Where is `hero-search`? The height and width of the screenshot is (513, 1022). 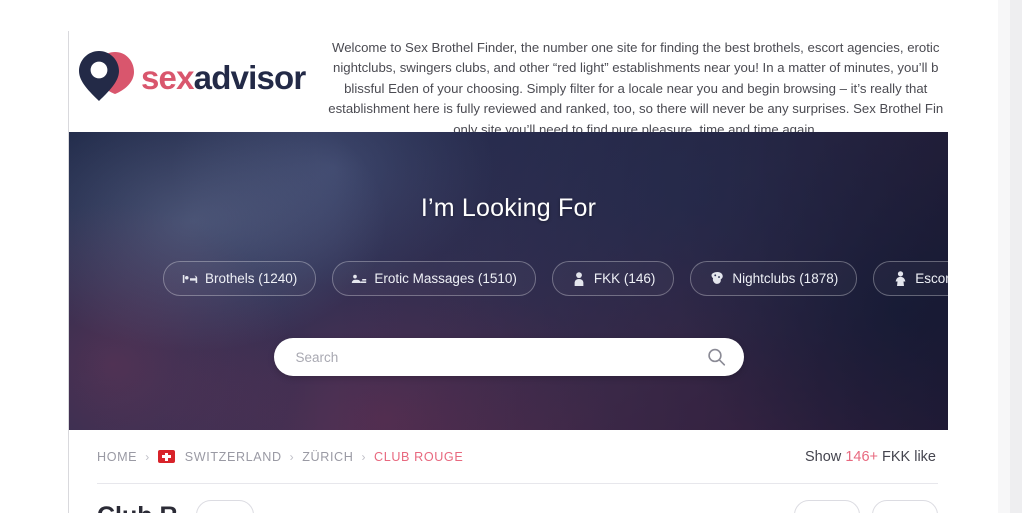
hero-search is located at coordinates (508, 357).